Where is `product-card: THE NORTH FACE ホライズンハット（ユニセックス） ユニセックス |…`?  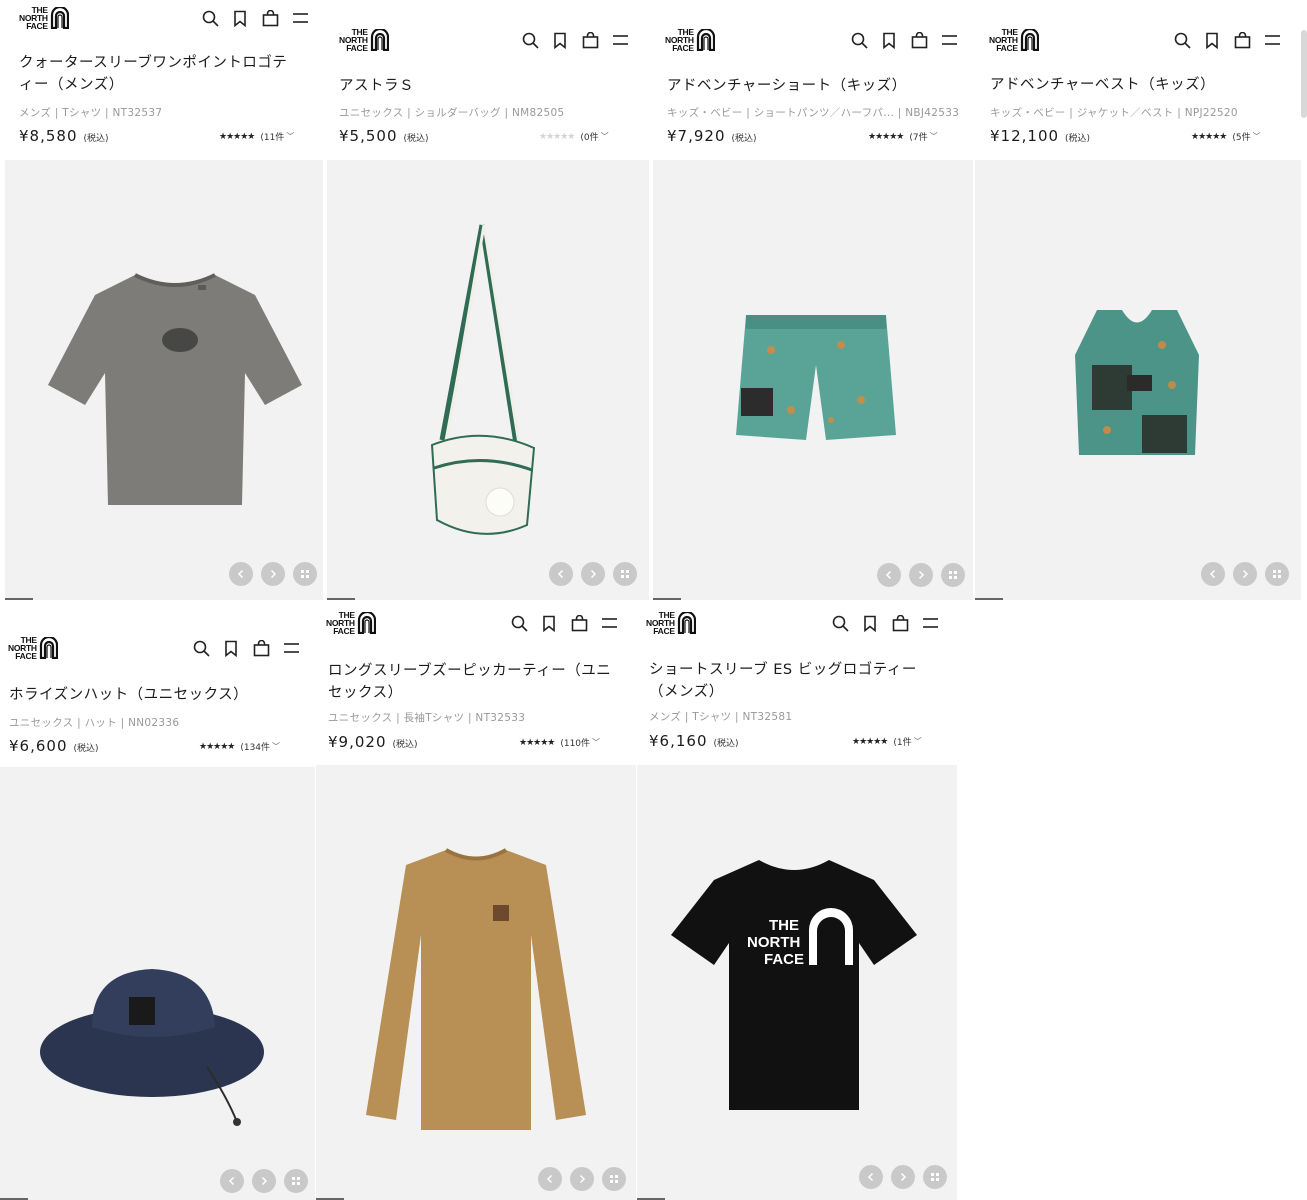
product-card: THE NORTH FACE ホライズンハット（ユニセックス） ユニセックス |… is located at coordinates (157, 903).